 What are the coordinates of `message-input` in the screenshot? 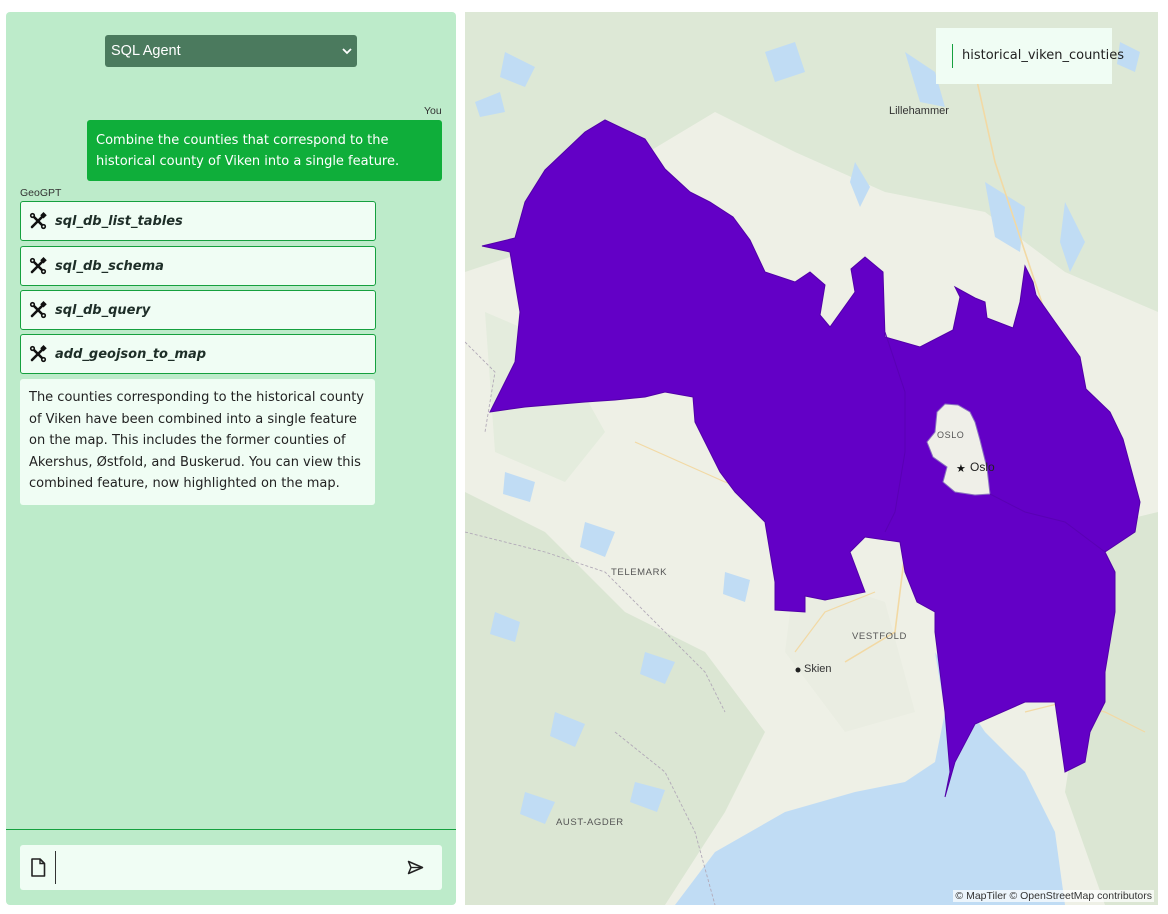 It's located at (227, 868).